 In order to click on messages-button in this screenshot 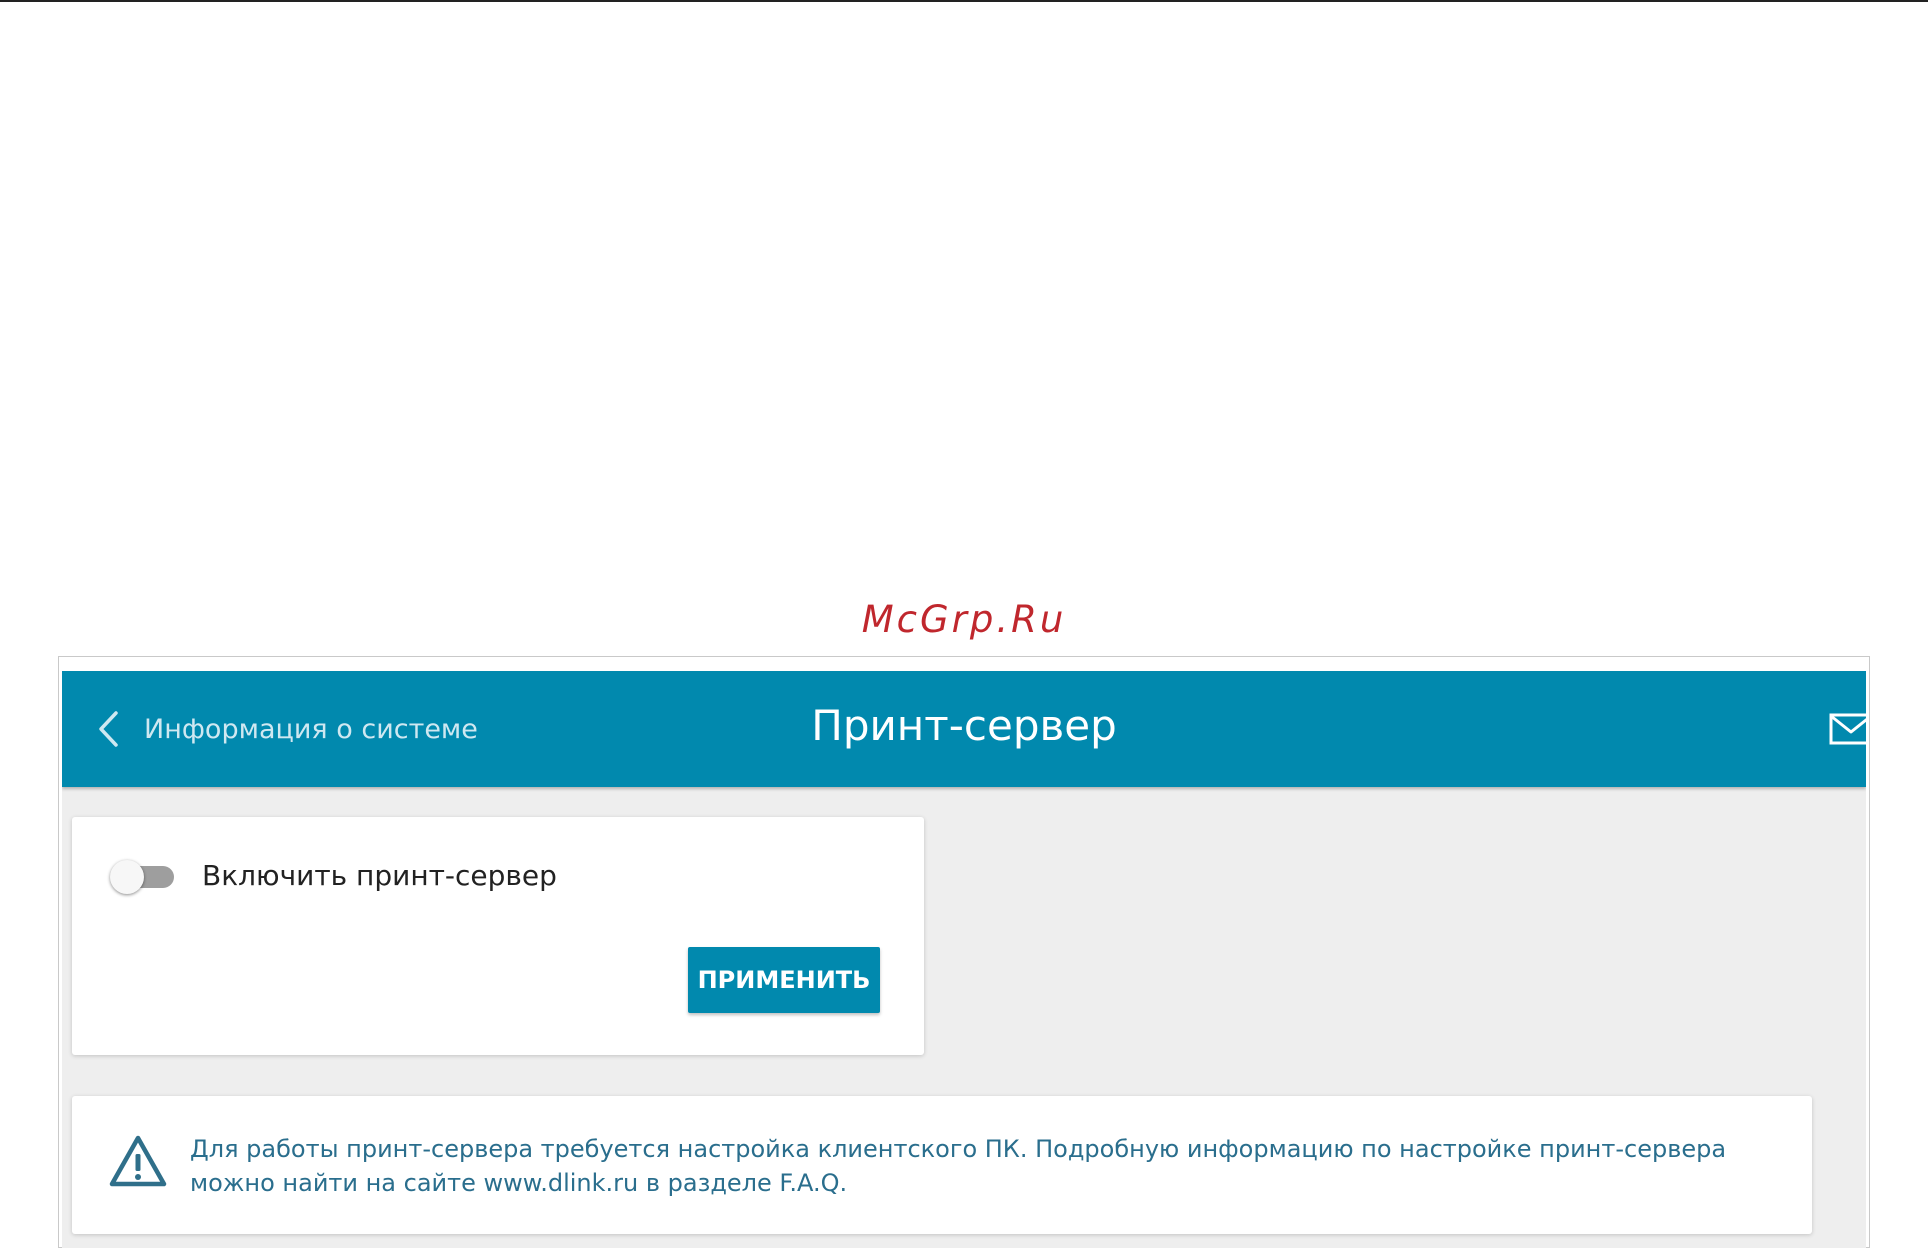, I will do `click(1847, 729)`.